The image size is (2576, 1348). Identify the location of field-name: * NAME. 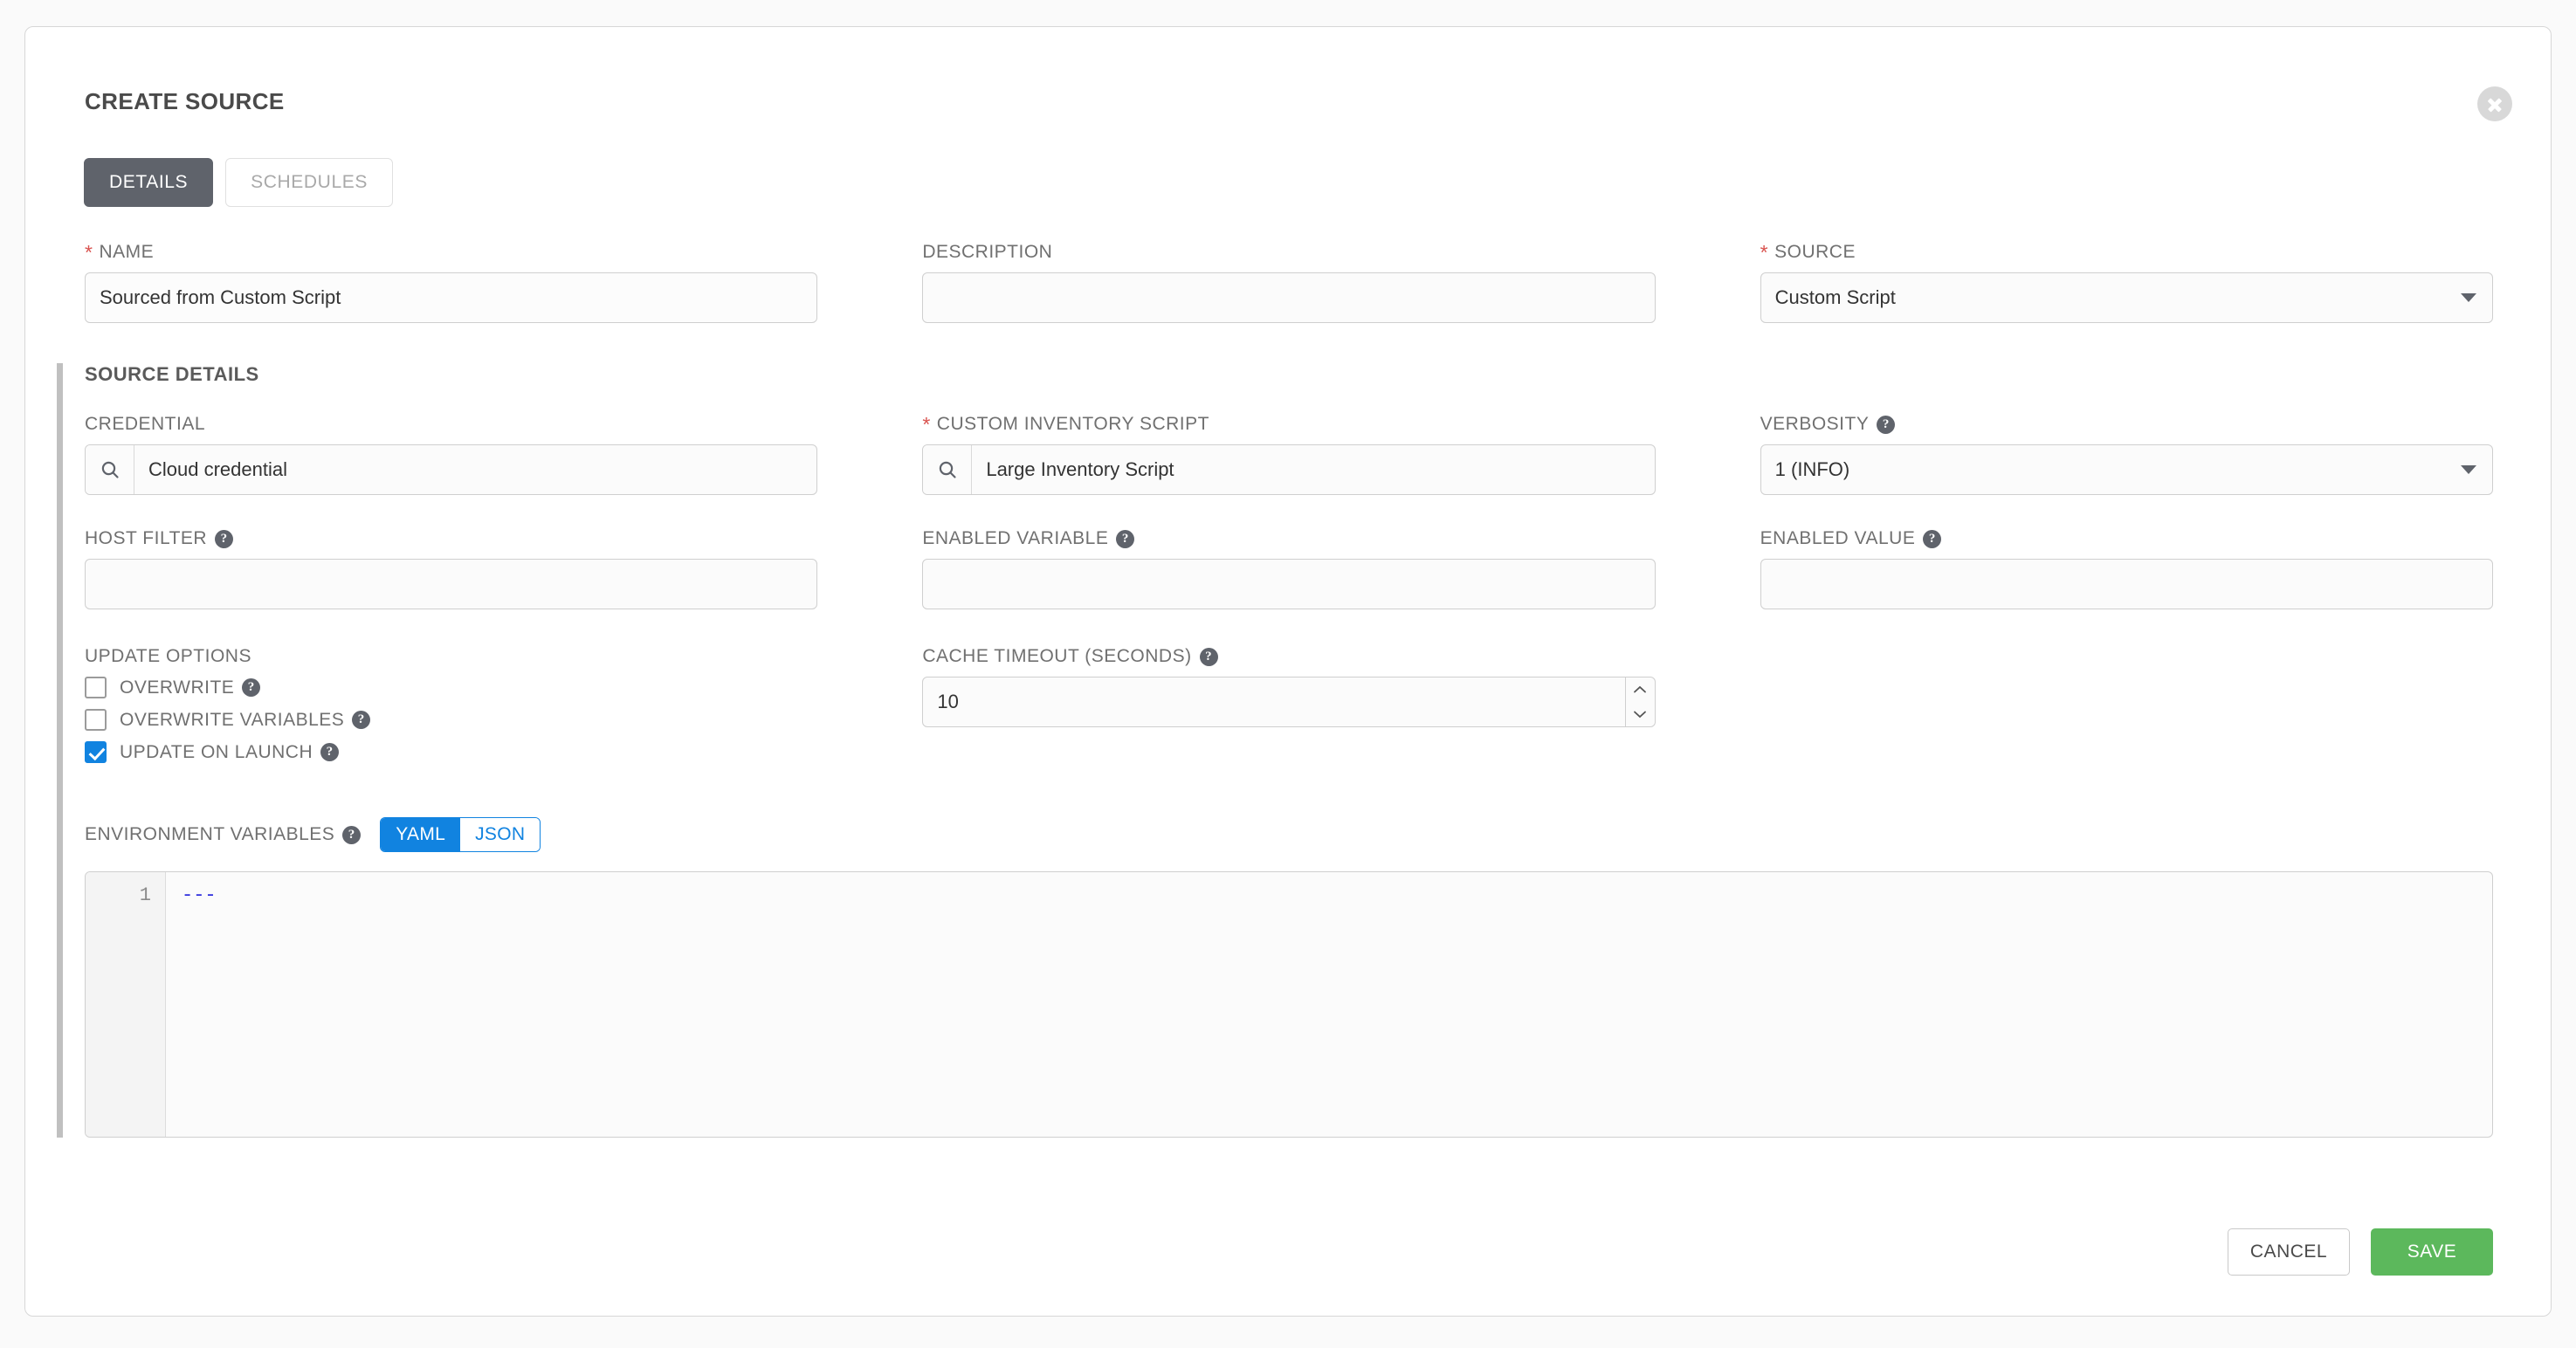
(451, 282).